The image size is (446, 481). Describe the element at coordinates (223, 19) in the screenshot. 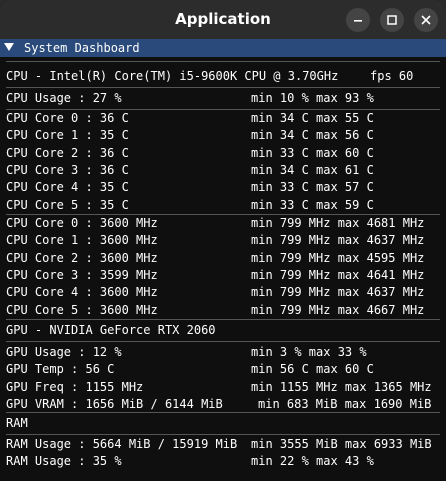

I see `title-bar: Application` at that location.